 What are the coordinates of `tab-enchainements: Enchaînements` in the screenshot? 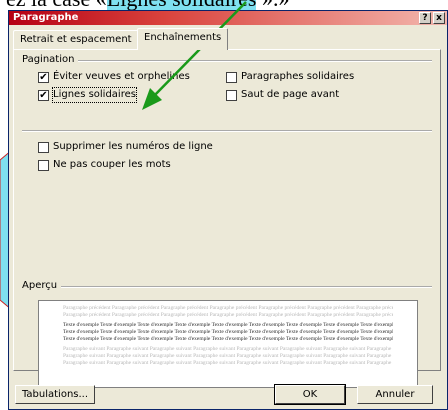 It's located at (183, 39).